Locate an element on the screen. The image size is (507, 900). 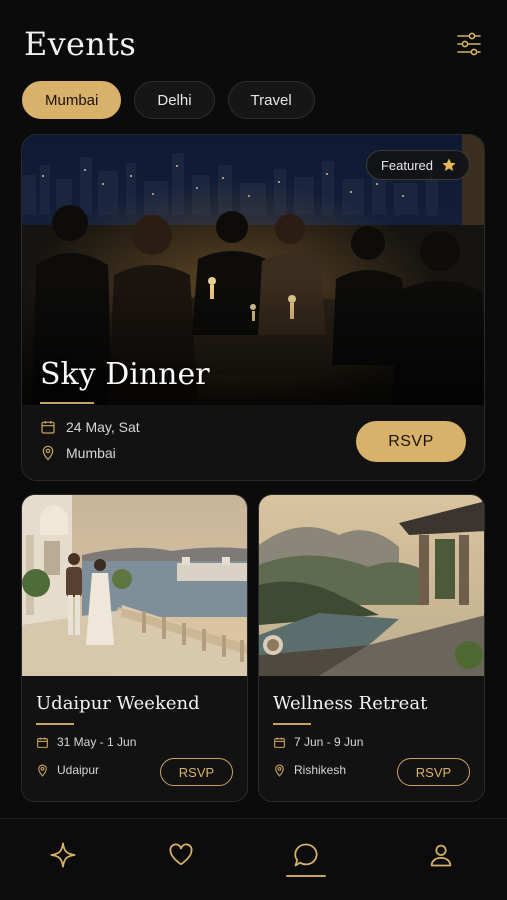
featured-date: 24 May, Sat is located at coordinates (103, 427).